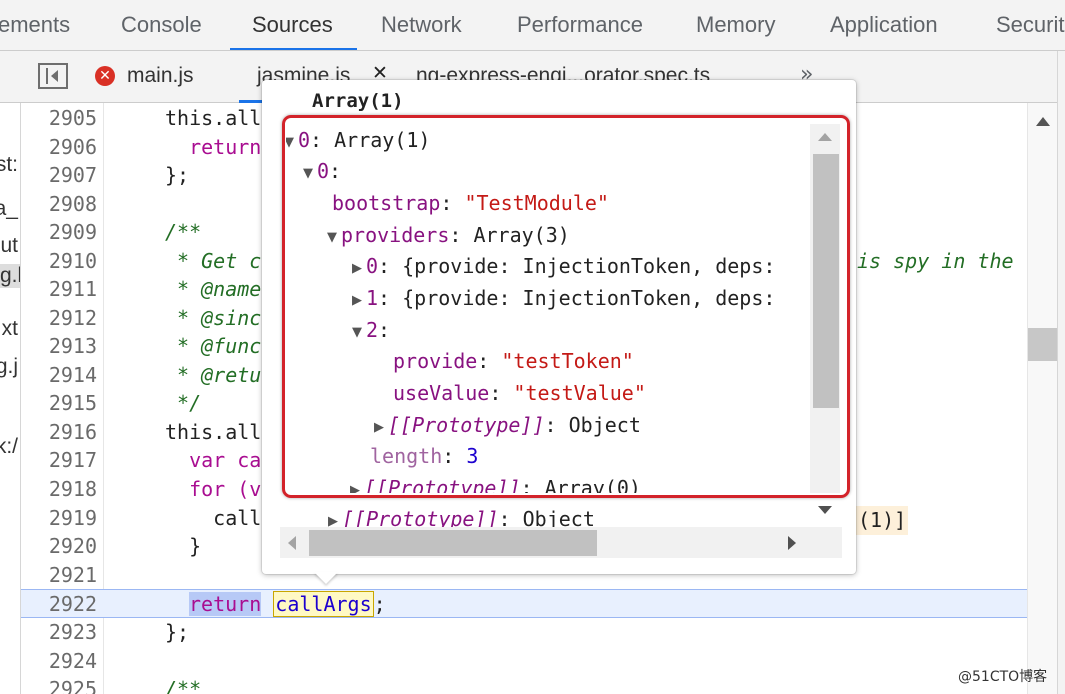  I want to click on code-text: */, so click(183, 403).